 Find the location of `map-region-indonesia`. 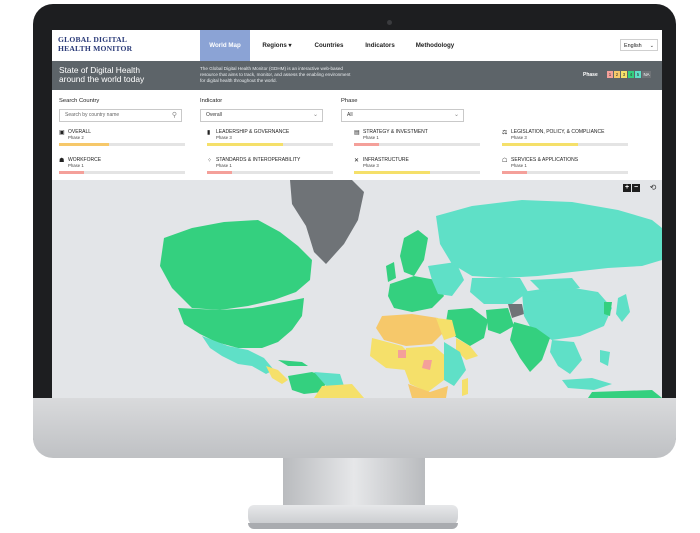

map-region-indonesia is located at coordinates (587, 384).